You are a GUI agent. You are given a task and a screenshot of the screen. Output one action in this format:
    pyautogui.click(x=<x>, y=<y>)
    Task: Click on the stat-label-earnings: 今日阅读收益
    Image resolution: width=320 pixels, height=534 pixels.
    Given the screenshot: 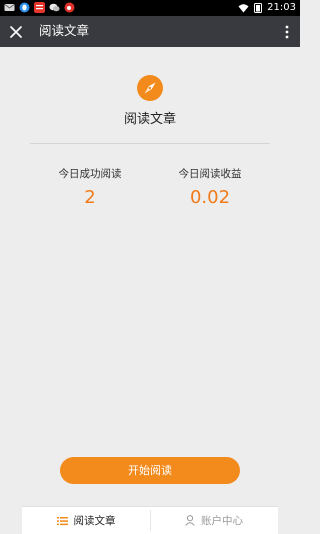 What is the action you would take?
    pyautogui.click(x=210, y=174)
    